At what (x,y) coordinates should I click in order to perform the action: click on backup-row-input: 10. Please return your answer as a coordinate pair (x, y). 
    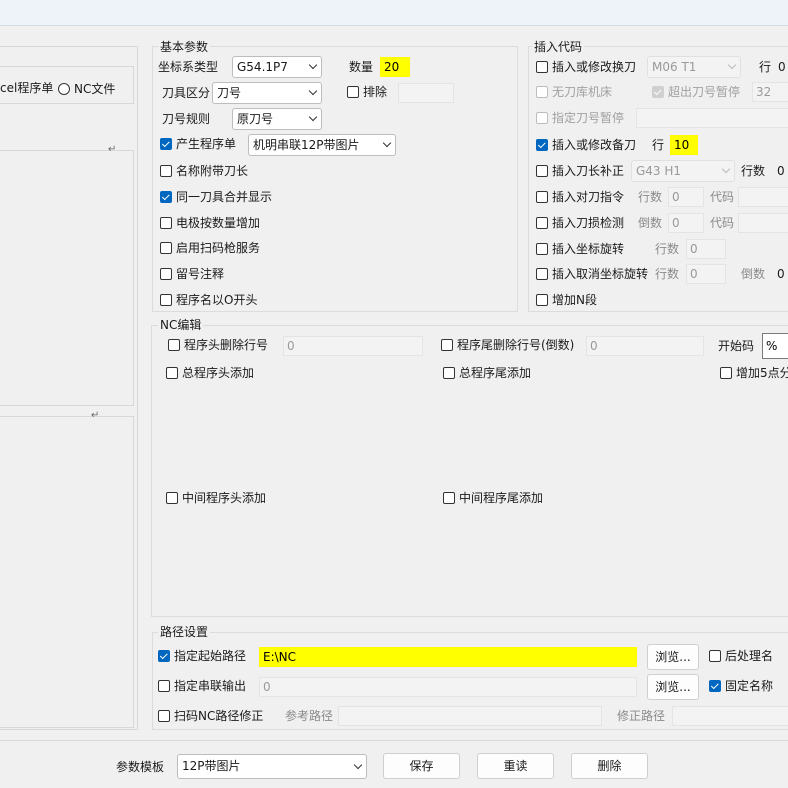
    Looking at the image, I should click on (684, 145).